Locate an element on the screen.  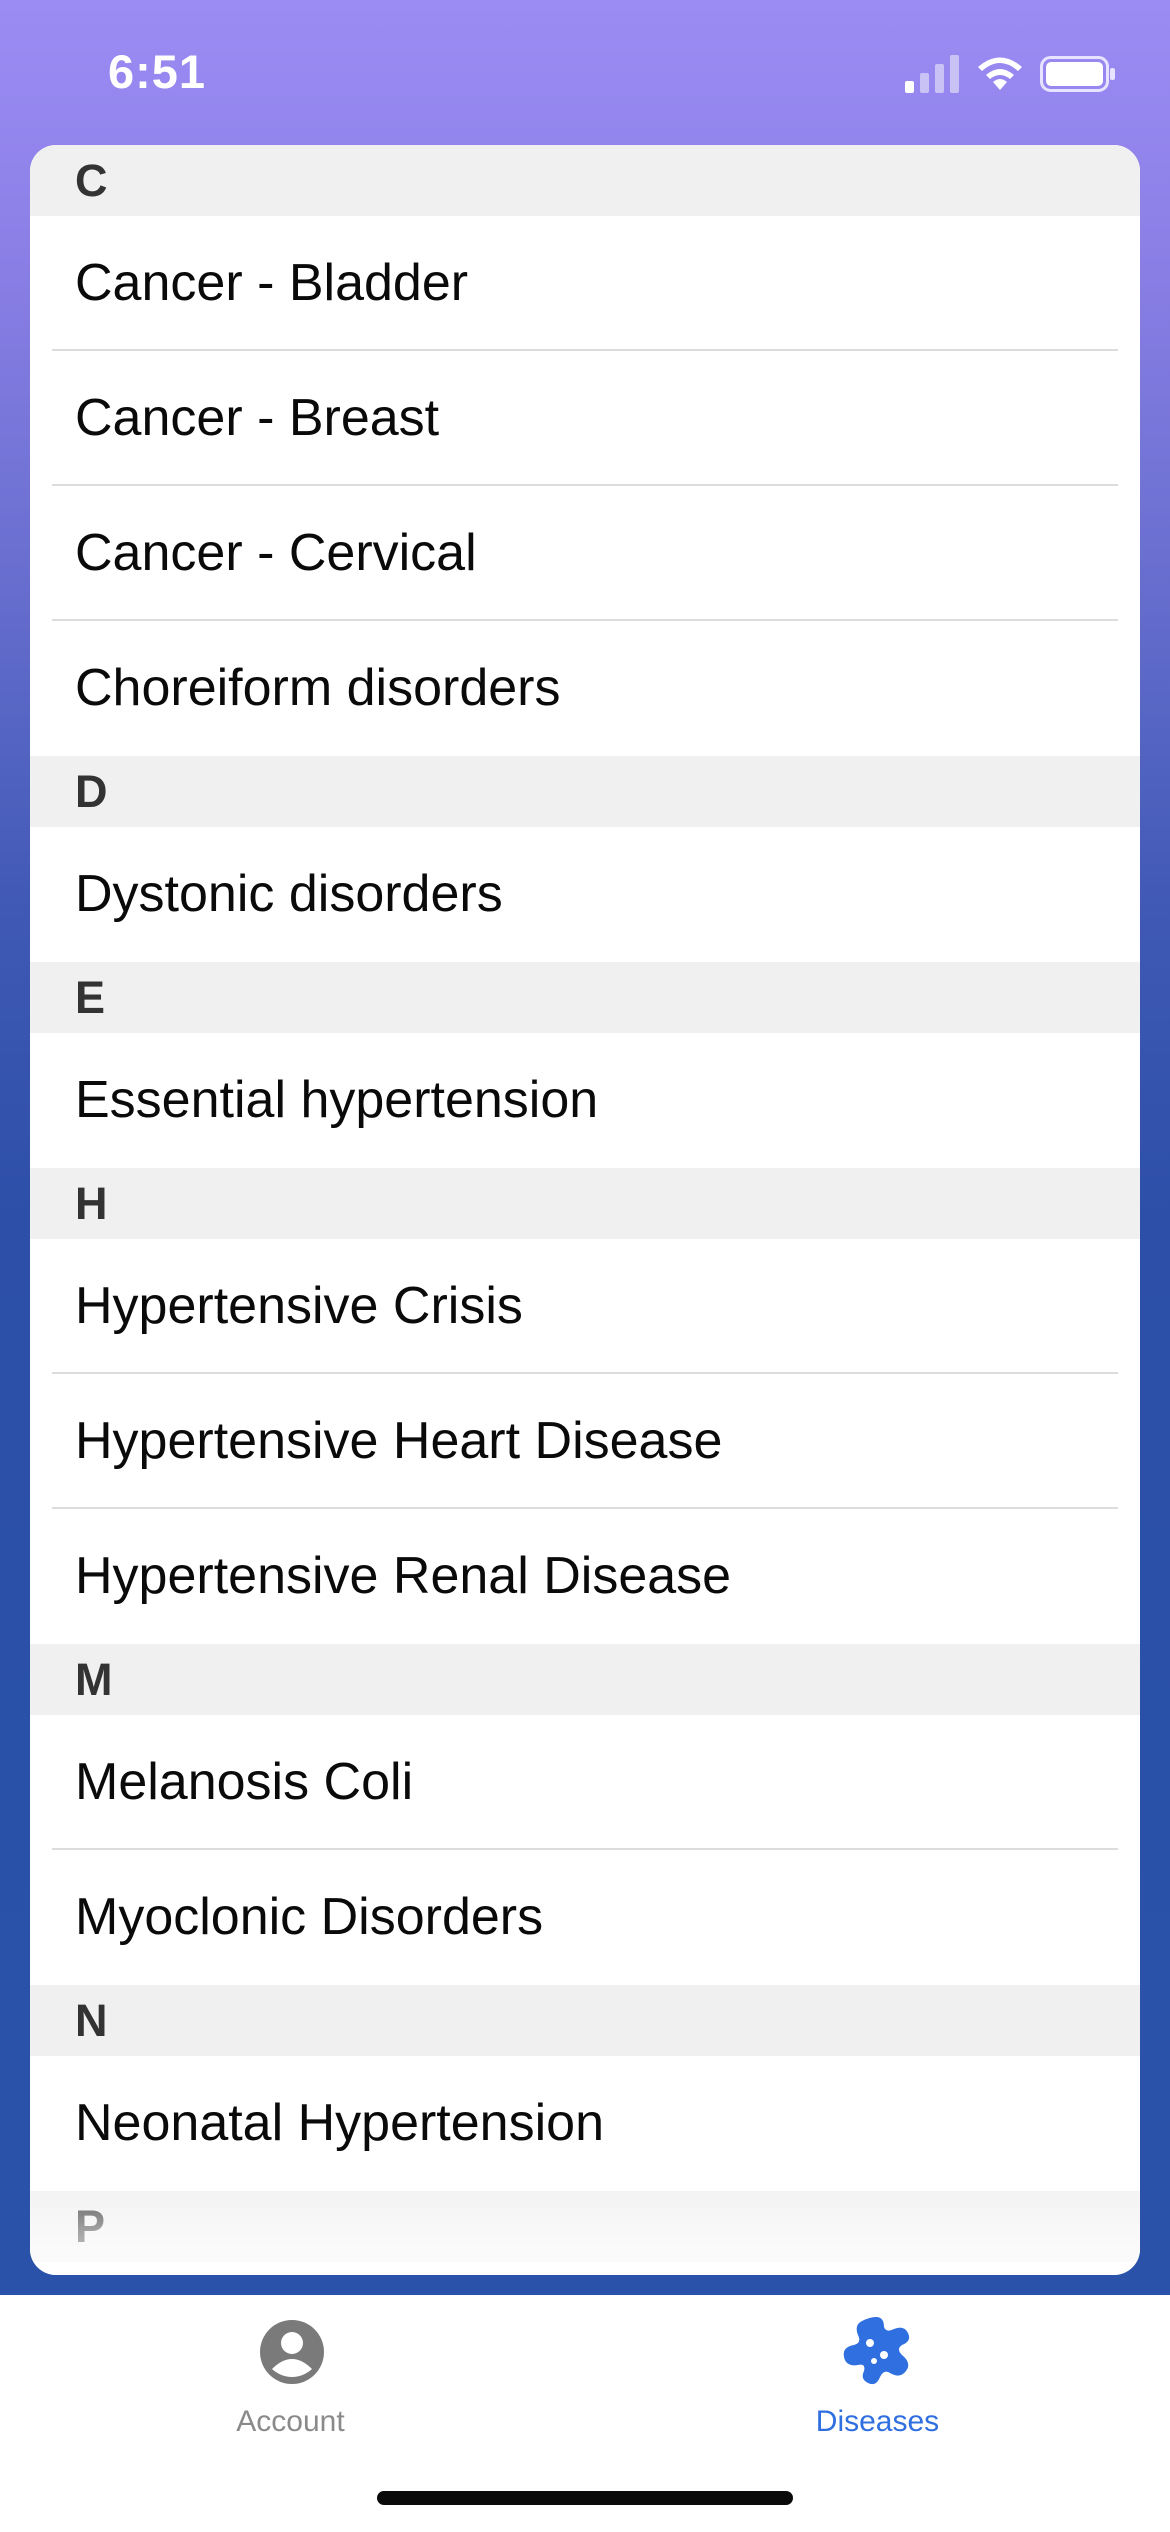
status-bar: 6:51 is located at coordinates (585, 72).